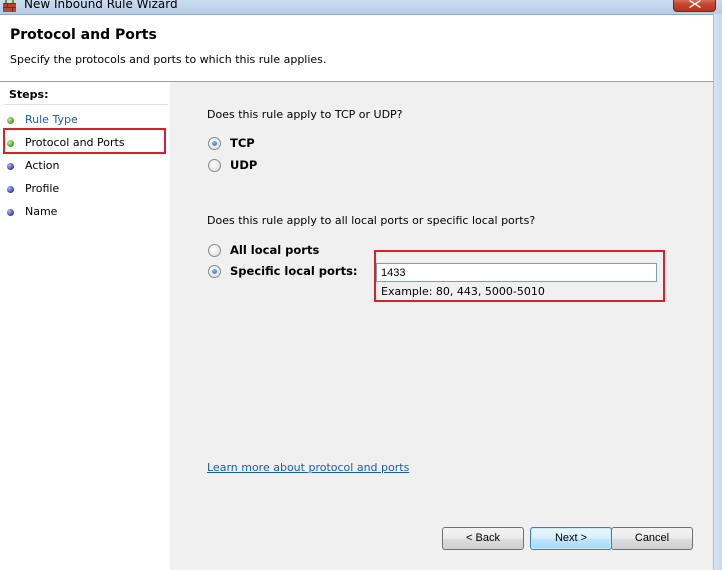 The image size is (722, 570). I want to click on radio-label: All local ports, so click(274, 250).